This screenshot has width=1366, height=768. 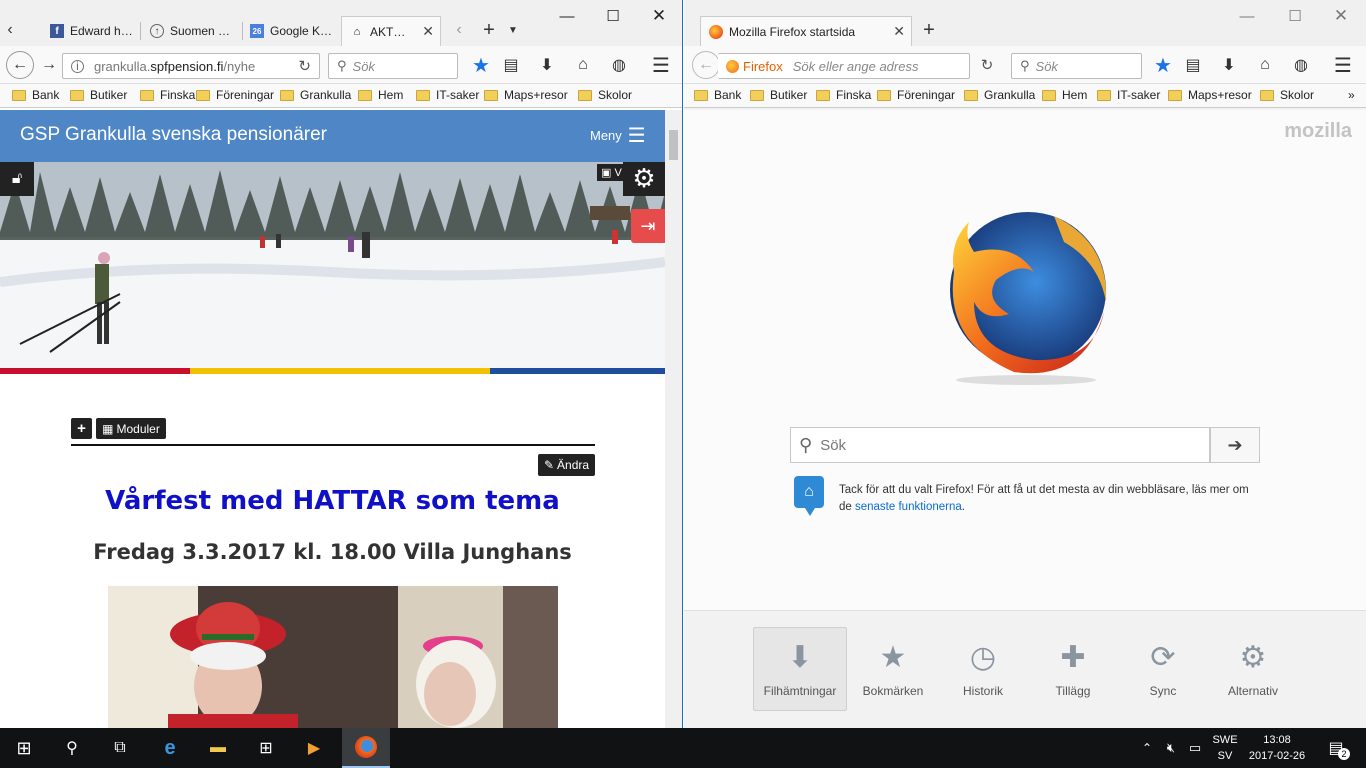 What do you see at coordinates (218, 748) in the screenshot?
I see `explorer-taskbar-button: ▬` at bounding box center [218, 748].